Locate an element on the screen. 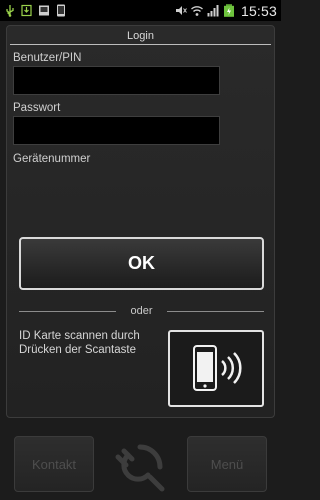 The width and height of the screenshot is (320, 500). password-label: Passwort is located at coordinates (37, 108).